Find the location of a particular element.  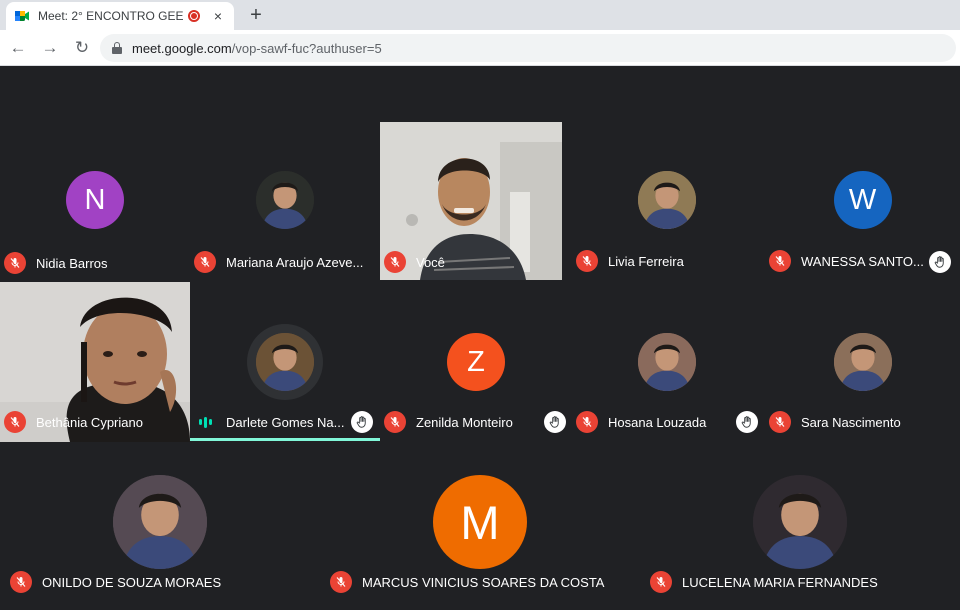

participant-tile-onildo-de-souza-moraes: ONILDO DE SOUZA MORAES is located at coordinates (160, 524).